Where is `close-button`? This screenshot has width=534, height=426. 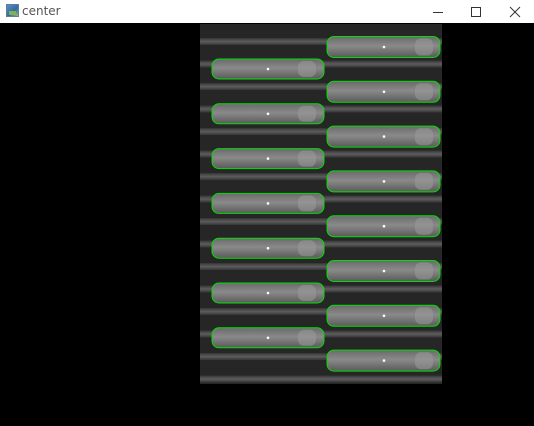 close-button is located at coordinates (515, 11).